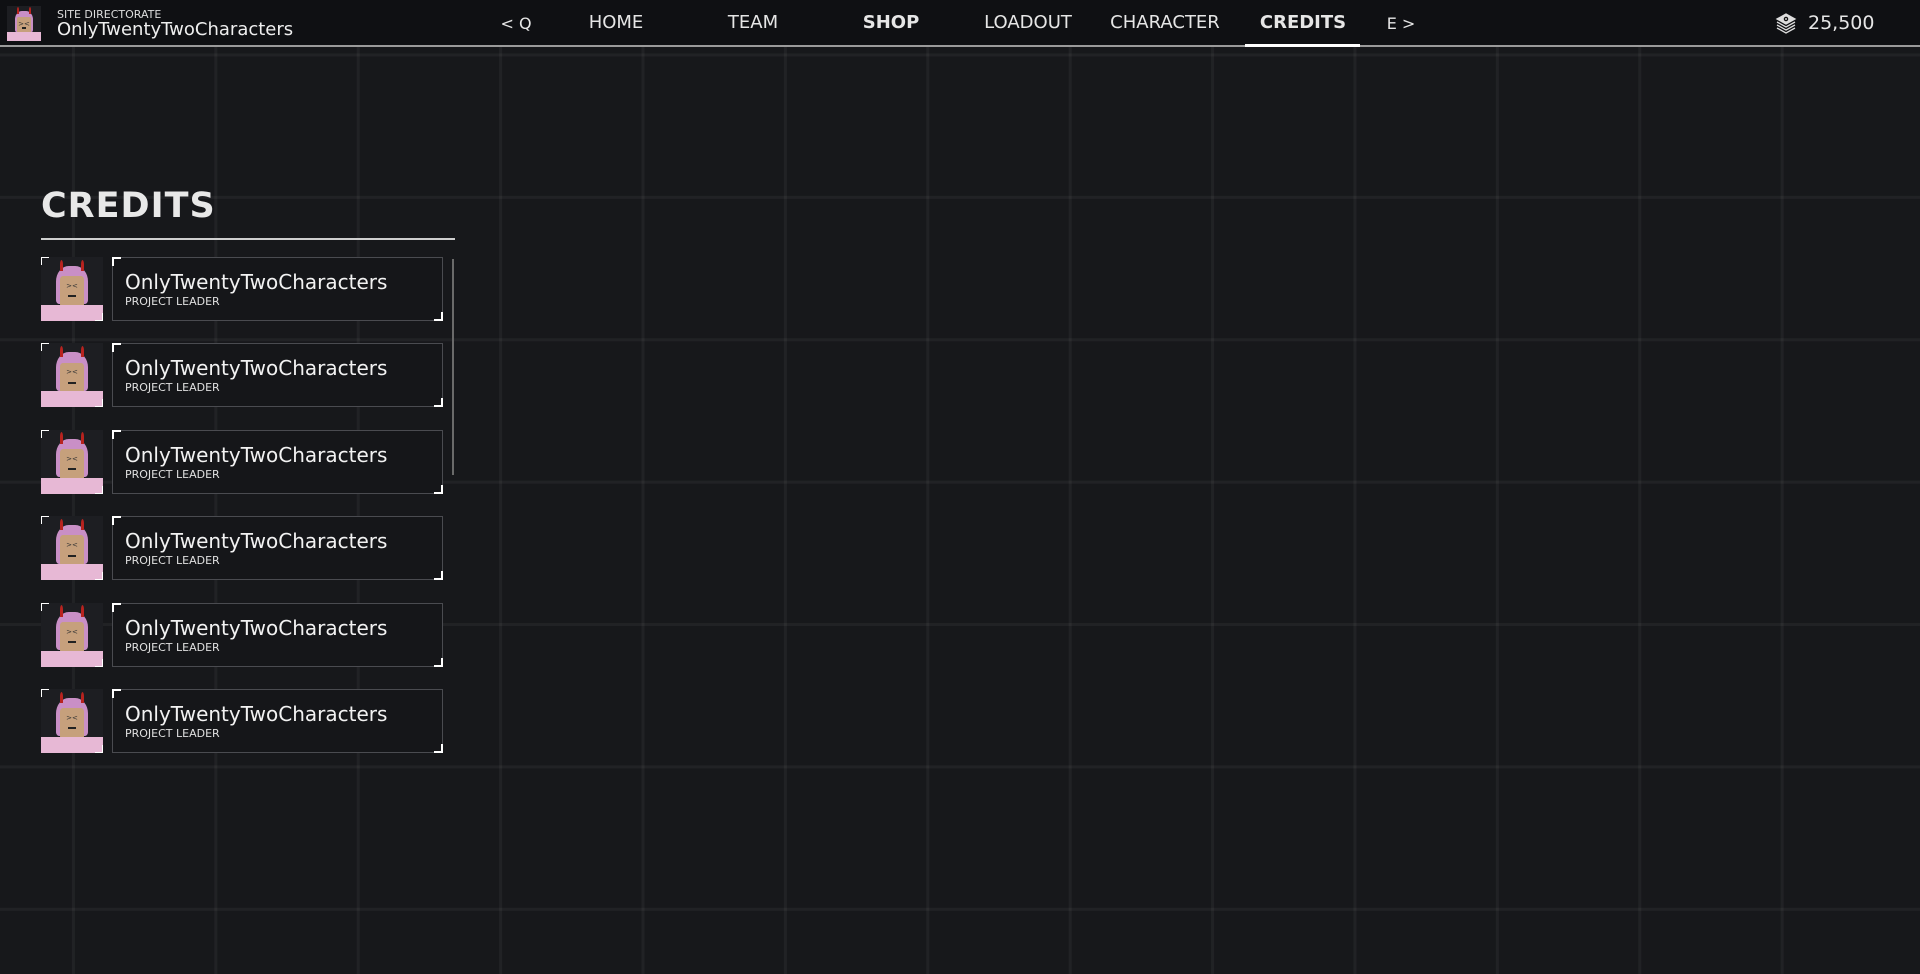 The height and width of the screenshot is (974, 1920). I want to click on header-username: OnlyTwentyTwoCharacters, so click(175, 29).